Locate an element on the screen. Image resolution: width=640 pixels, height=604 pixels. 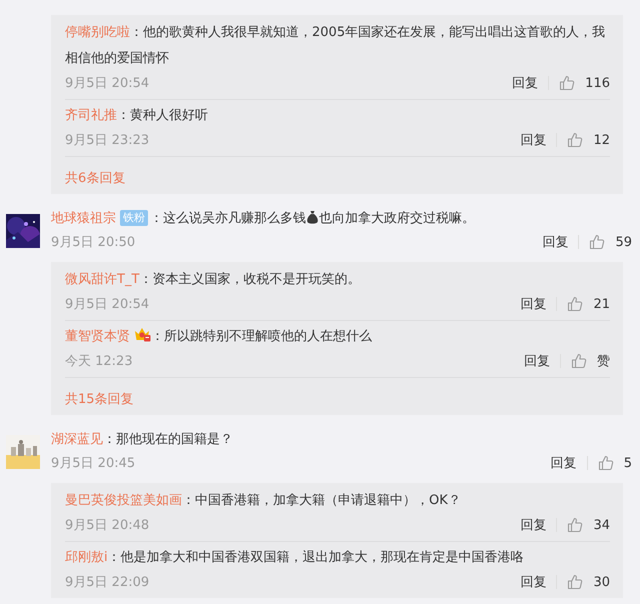
timestamp: 今天 12:23 is located at coordinates (99, 361).